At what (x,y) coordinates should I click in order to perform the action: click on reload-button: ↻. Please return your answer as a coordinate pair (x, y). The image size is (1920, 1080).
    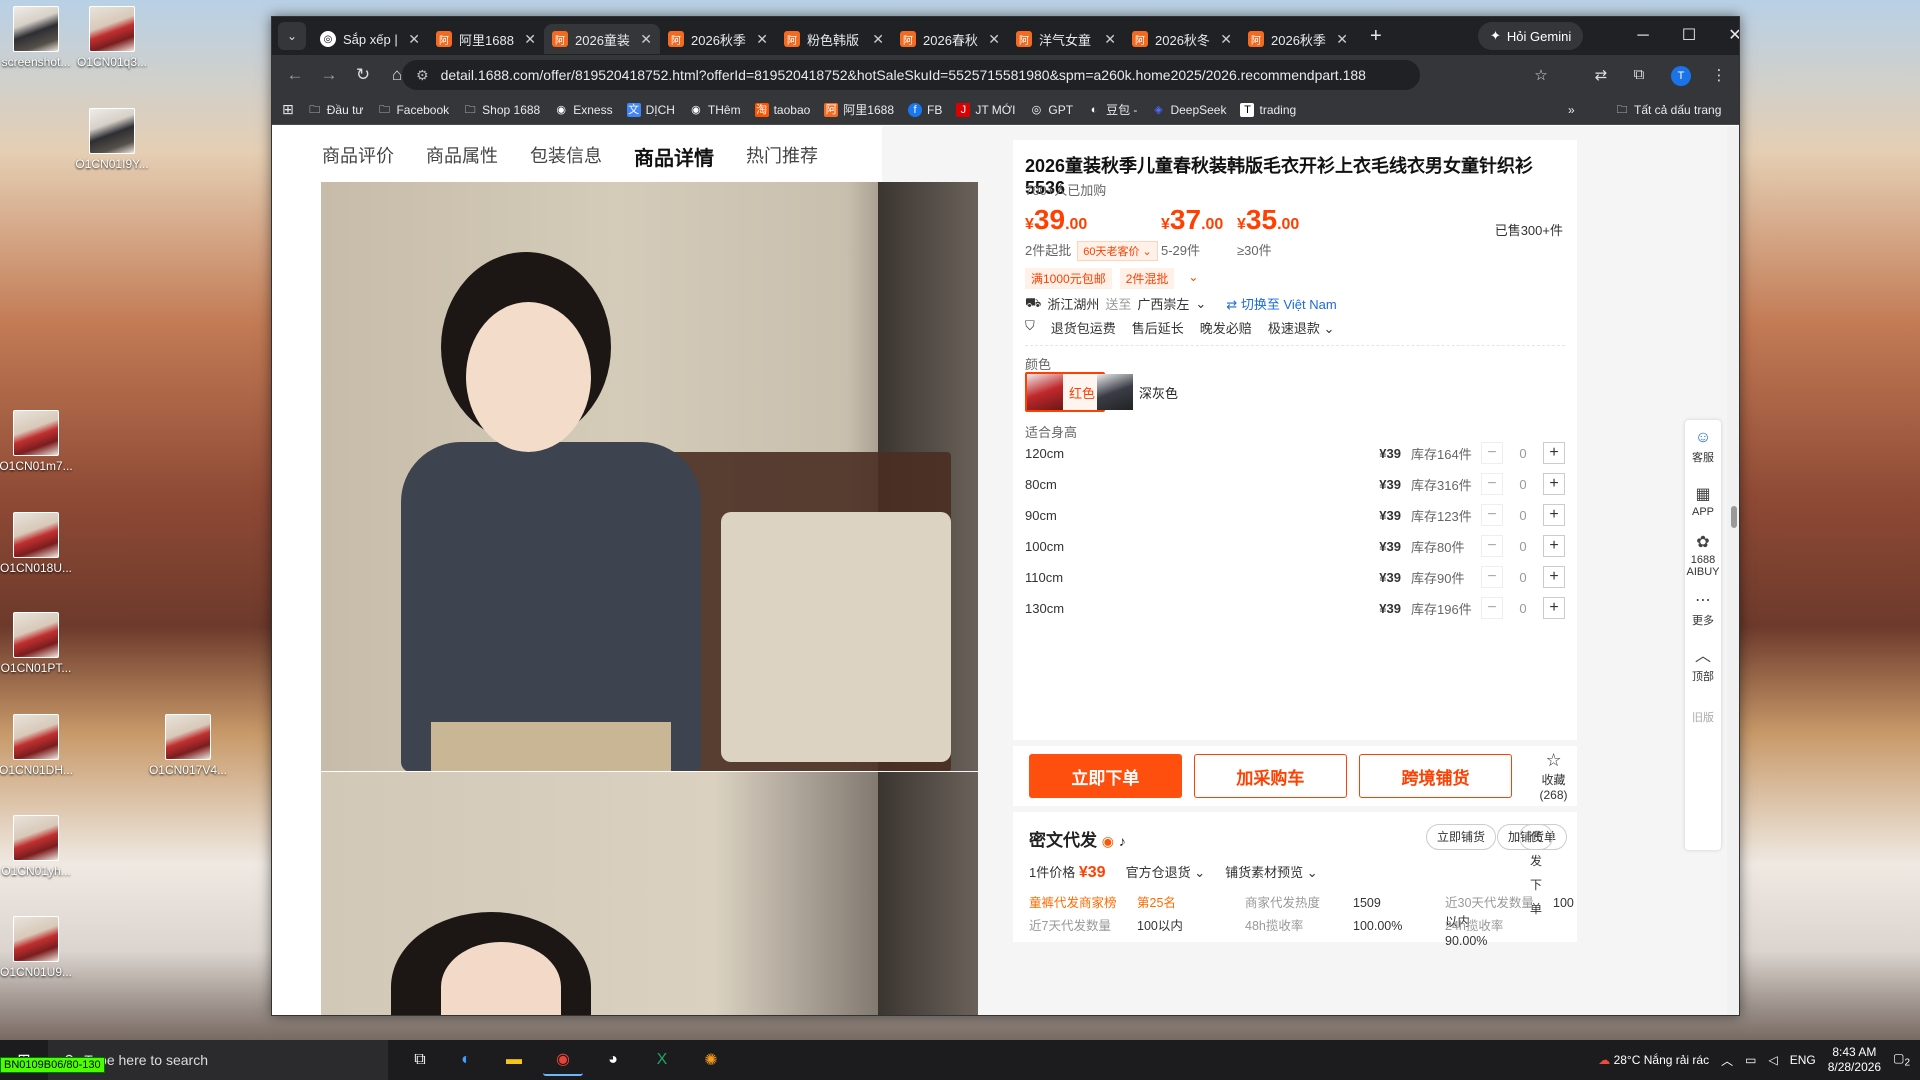
    Looking at the image, I should click on (363, 75).